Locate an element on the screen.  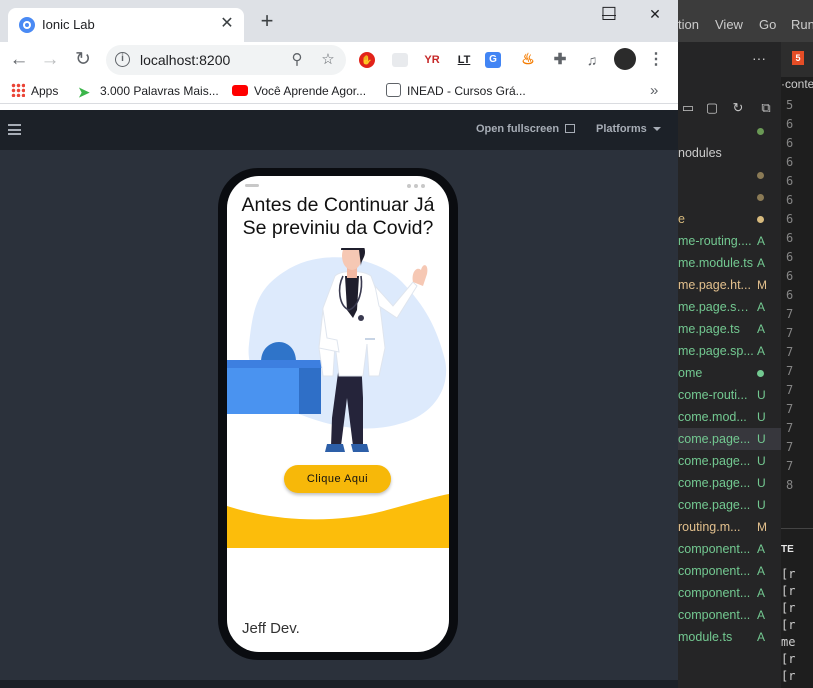
yr-extension-icon: YR is located at coordinates (432, 60).